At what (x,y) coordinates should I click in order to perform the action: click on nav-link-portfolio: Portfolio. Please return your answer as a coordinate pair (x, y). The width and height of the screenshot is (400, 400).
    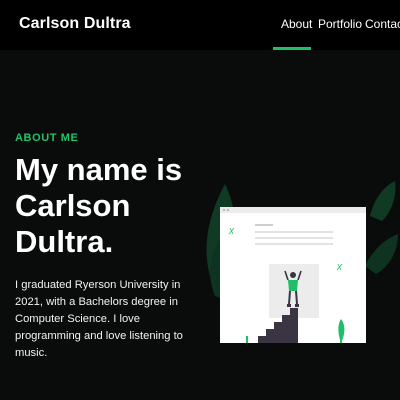
    Looking at the image, I should click on (340, 24).